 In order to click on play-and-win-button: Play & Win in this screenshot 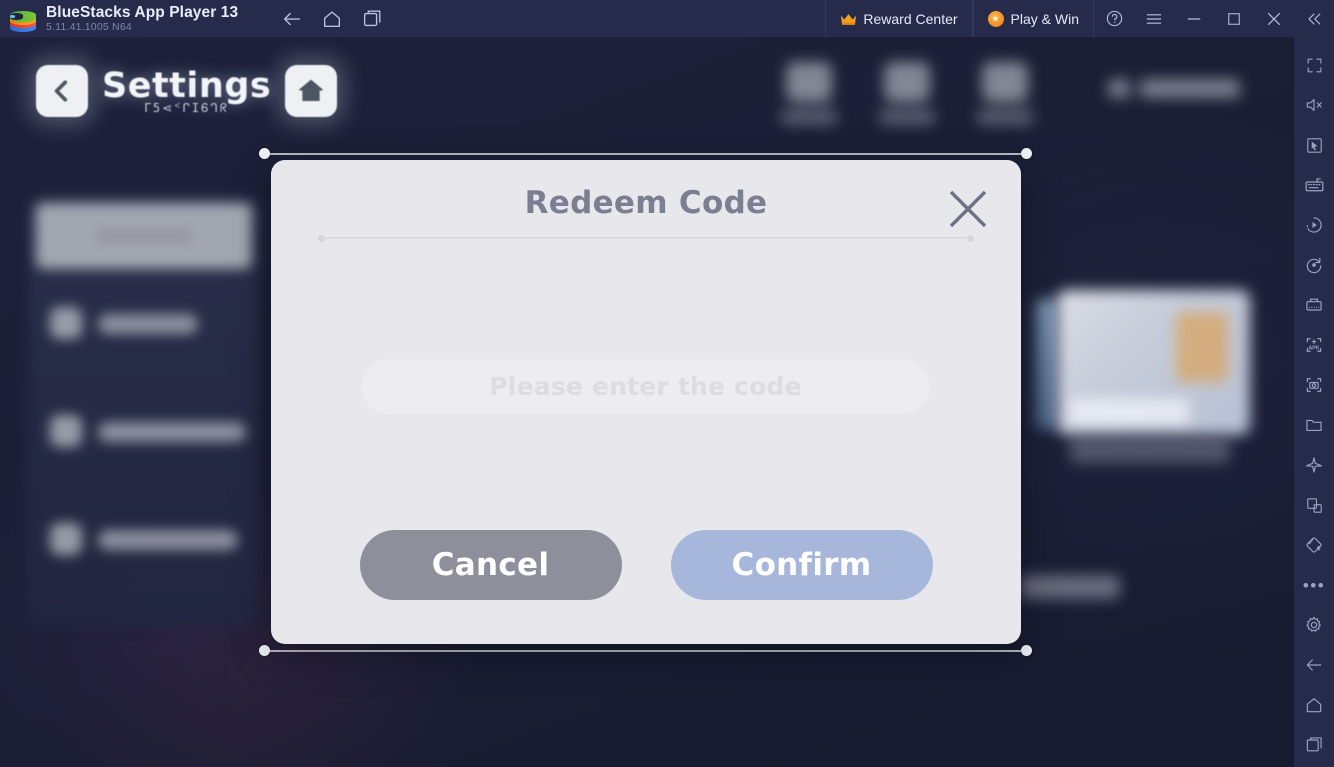, I will do `click(1033, 18)`.